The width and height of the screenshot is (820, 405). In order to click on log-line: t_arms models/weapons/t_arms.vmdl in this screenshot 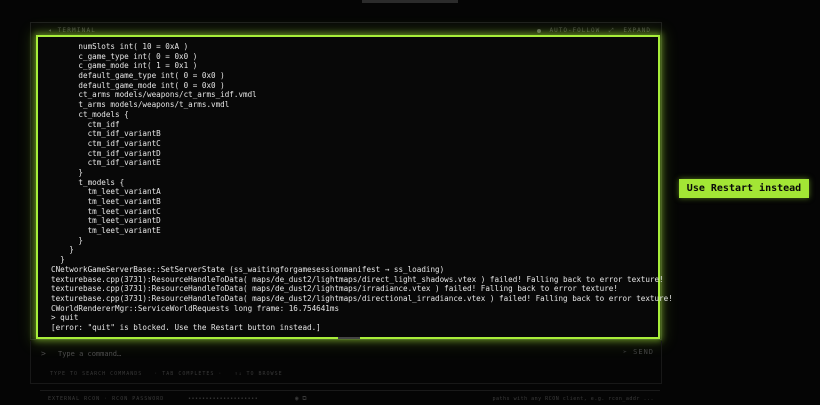, I will do `click(140, 105)`.